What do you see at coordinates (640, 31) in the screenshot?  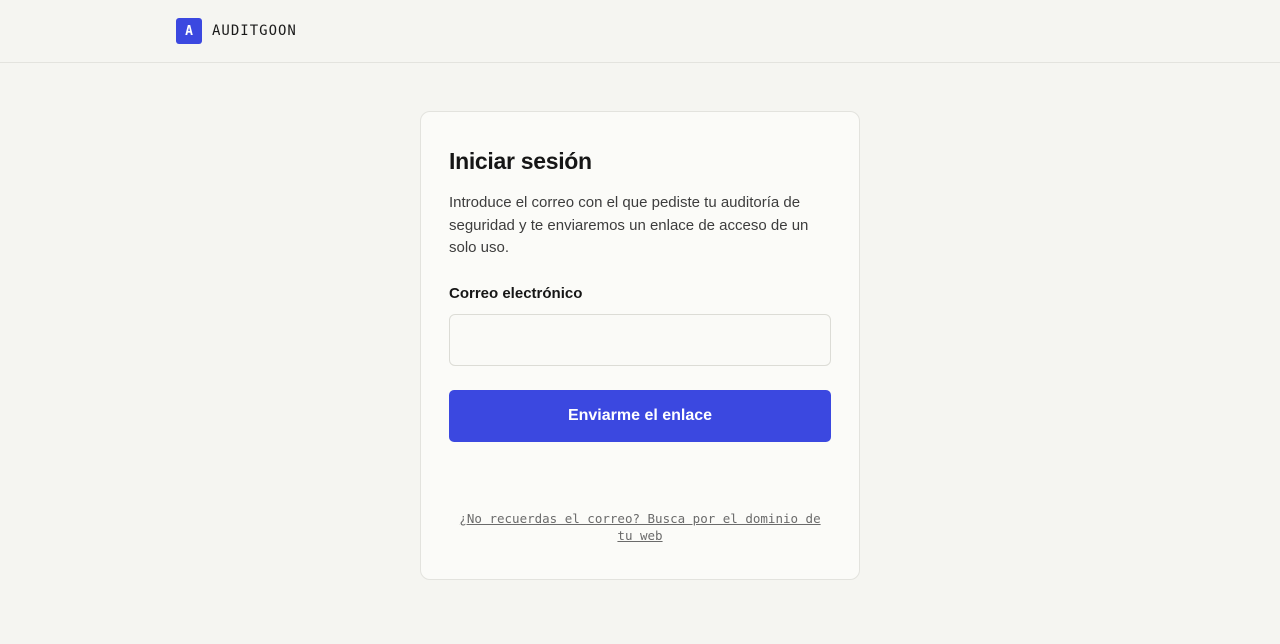 I see `top-bar: A AUDITGOON` at bounding box center [640, 31].